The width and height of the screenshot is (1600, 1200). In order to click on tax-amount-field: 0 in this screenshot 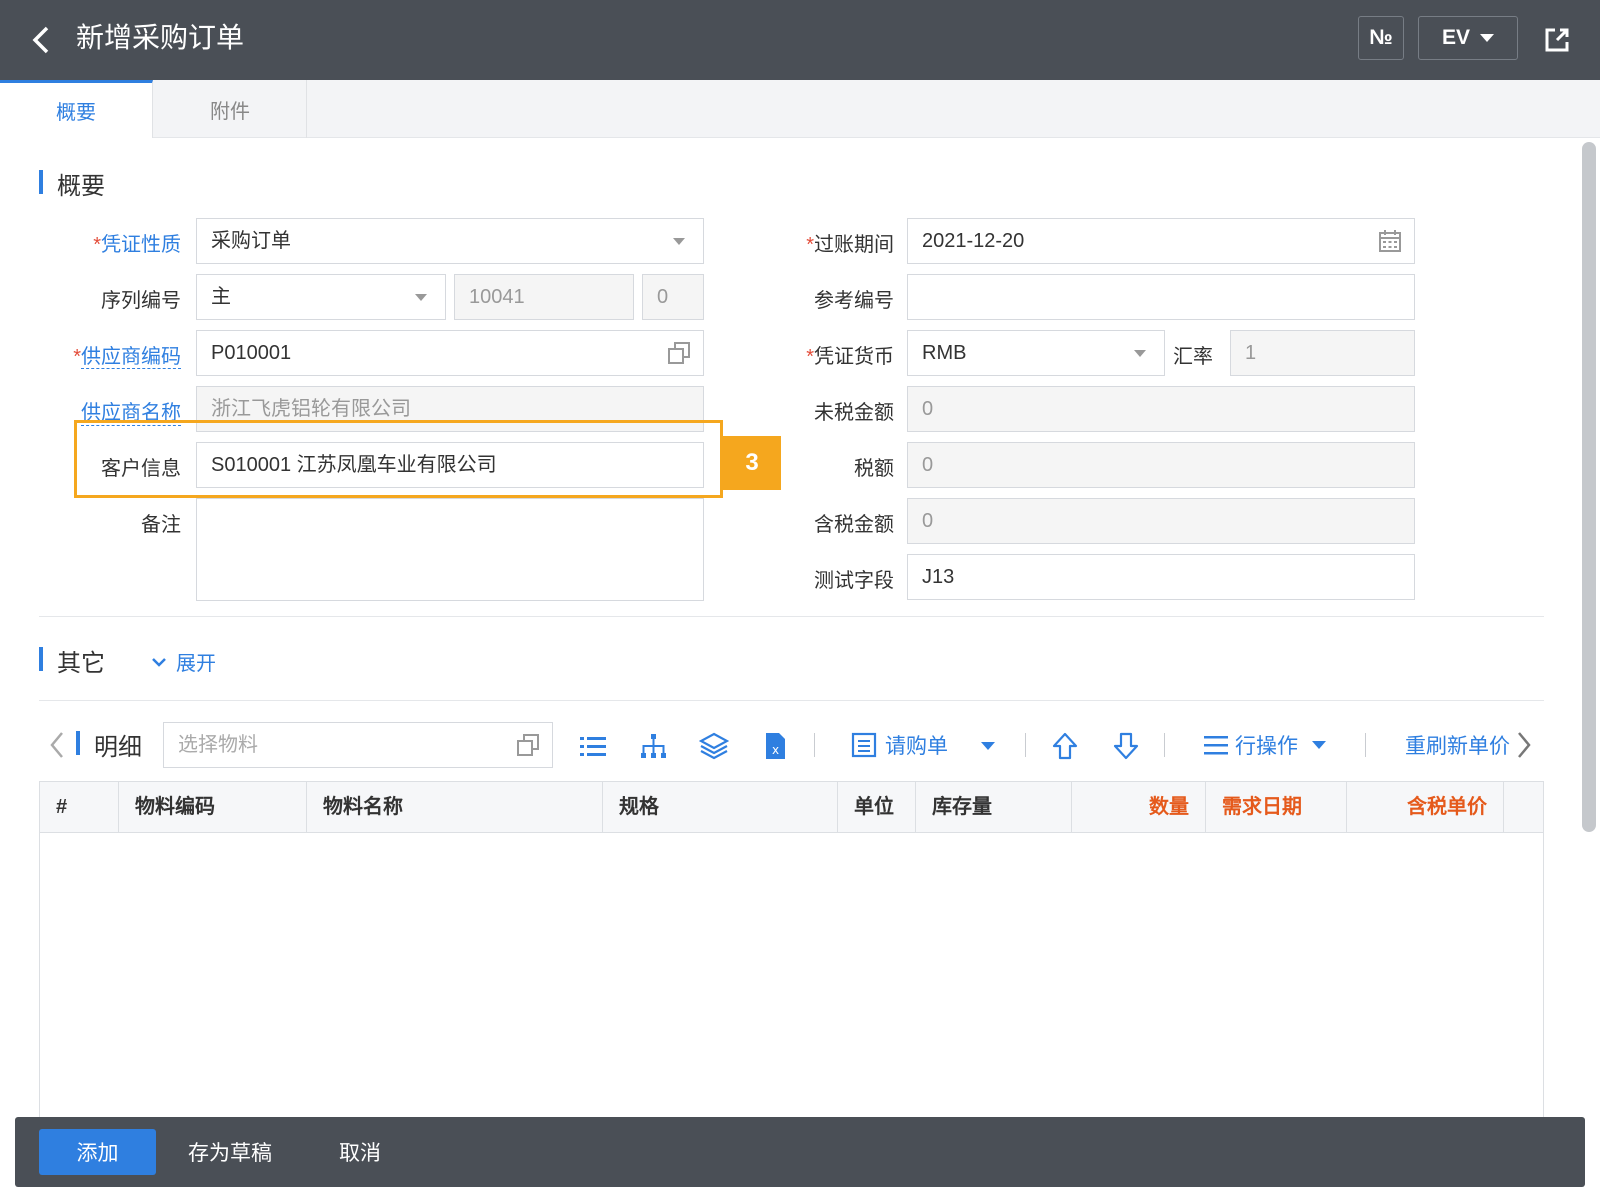, I will do `click(1161, 465)`.